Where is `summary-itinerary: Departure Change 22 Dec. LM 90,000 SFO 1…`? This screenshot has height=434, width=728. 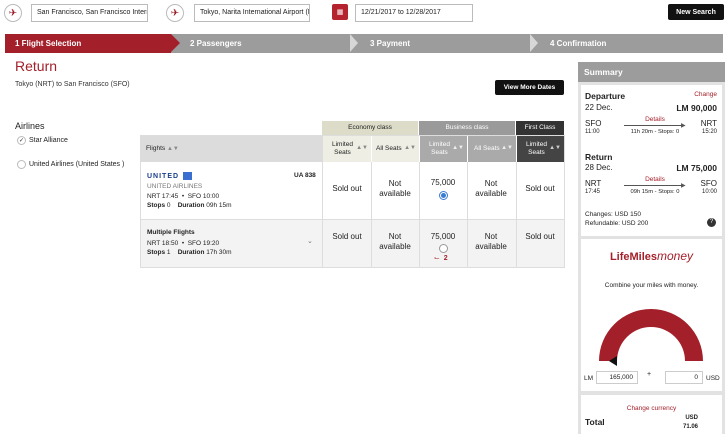
summary-itinerary: Departure Change 22 Dec. LM 90,000 SFO 1… is located at coordinates (651, 160).